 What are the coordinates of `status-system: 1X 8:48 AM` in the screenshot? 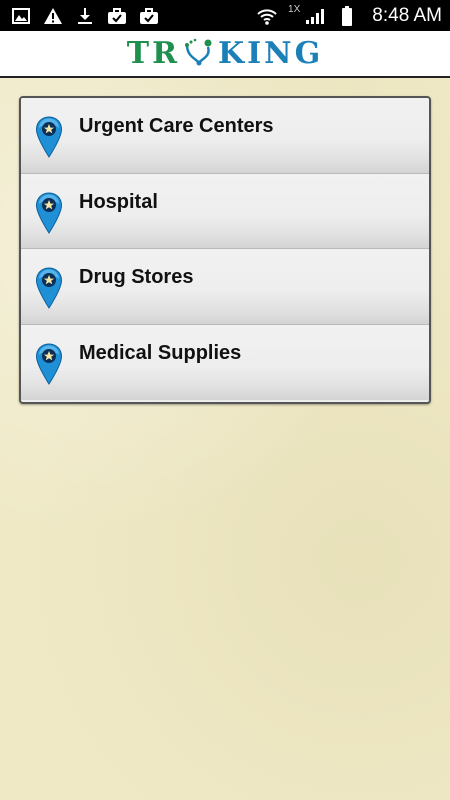 It's located at (349, 15).